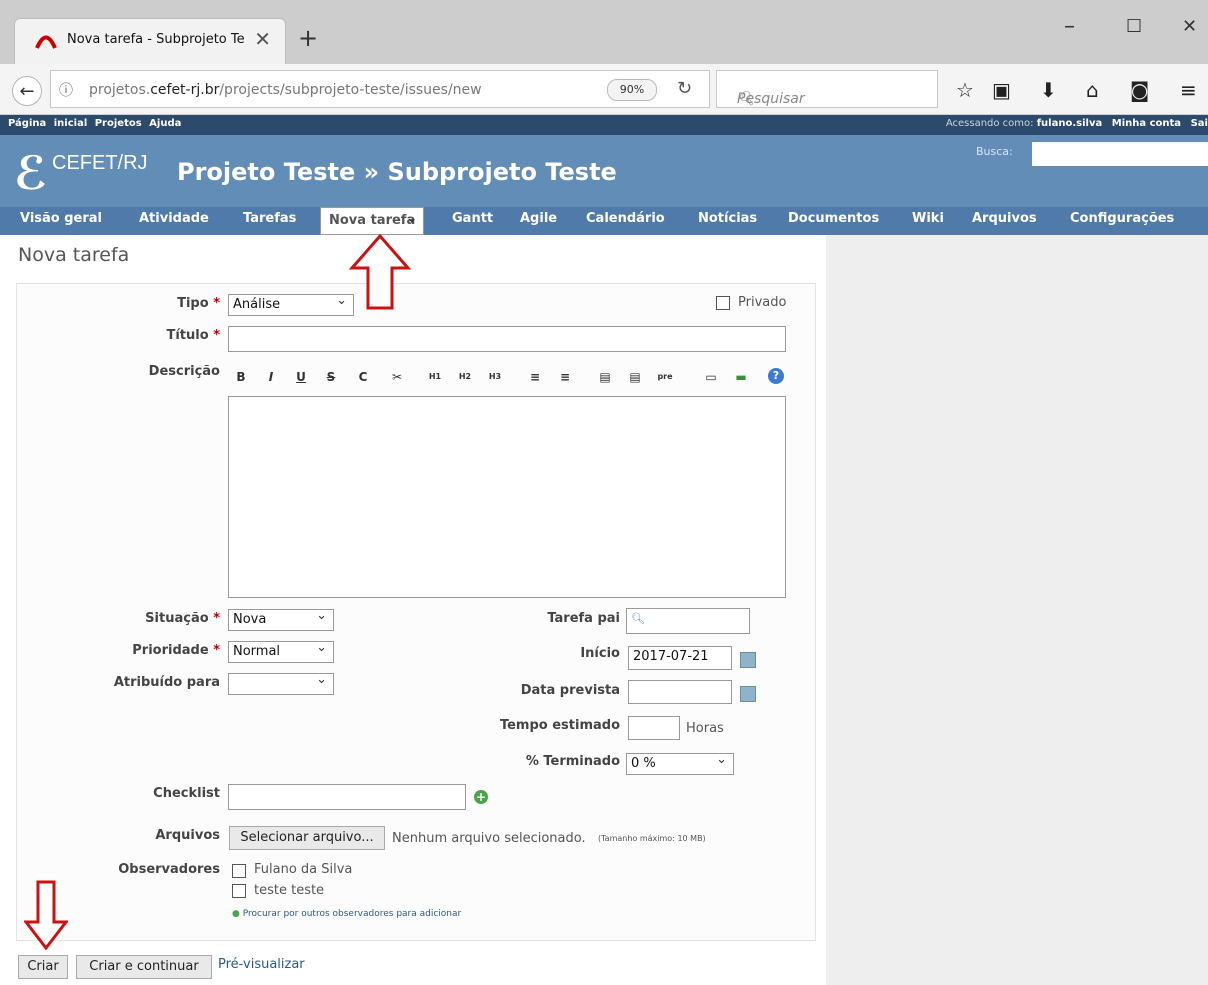  Describe the element at coordinates (46, 915) in the screenshot. I see `annotation-arrow-down-icon` at that location.